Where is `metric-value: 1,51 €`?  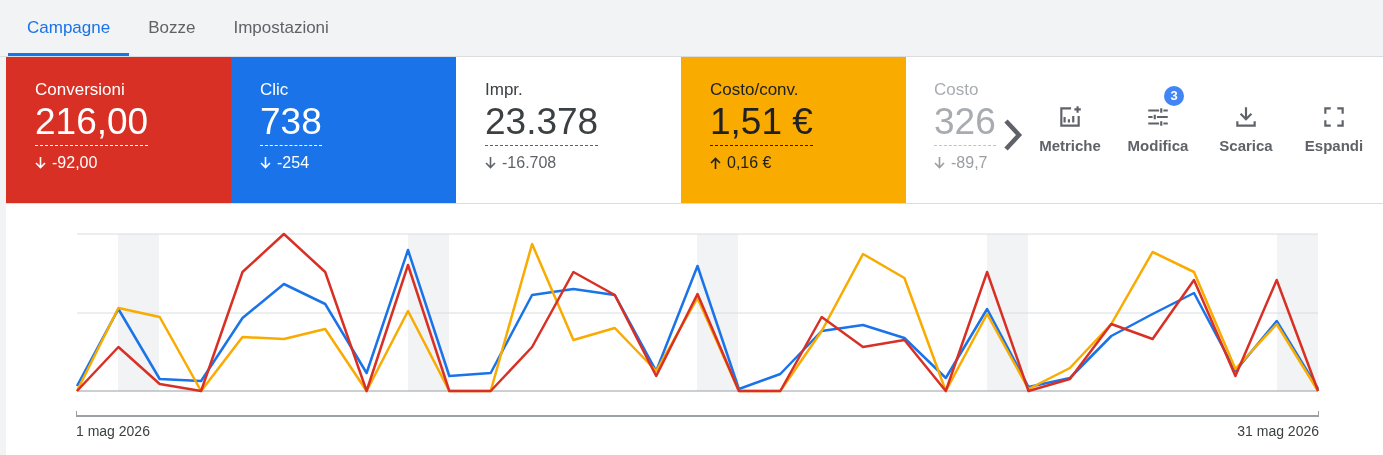 metric-value: 1,51 € is located at coordinates (761, 122).